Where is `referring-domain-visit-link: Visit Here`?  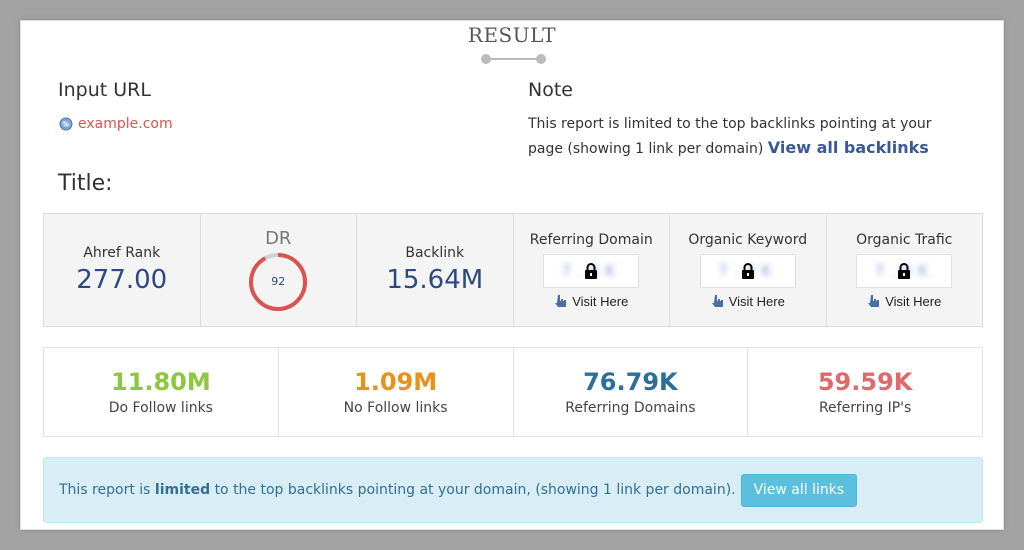 referring-domain-visit-link: Visit Here is located at coordinates (591, 301).